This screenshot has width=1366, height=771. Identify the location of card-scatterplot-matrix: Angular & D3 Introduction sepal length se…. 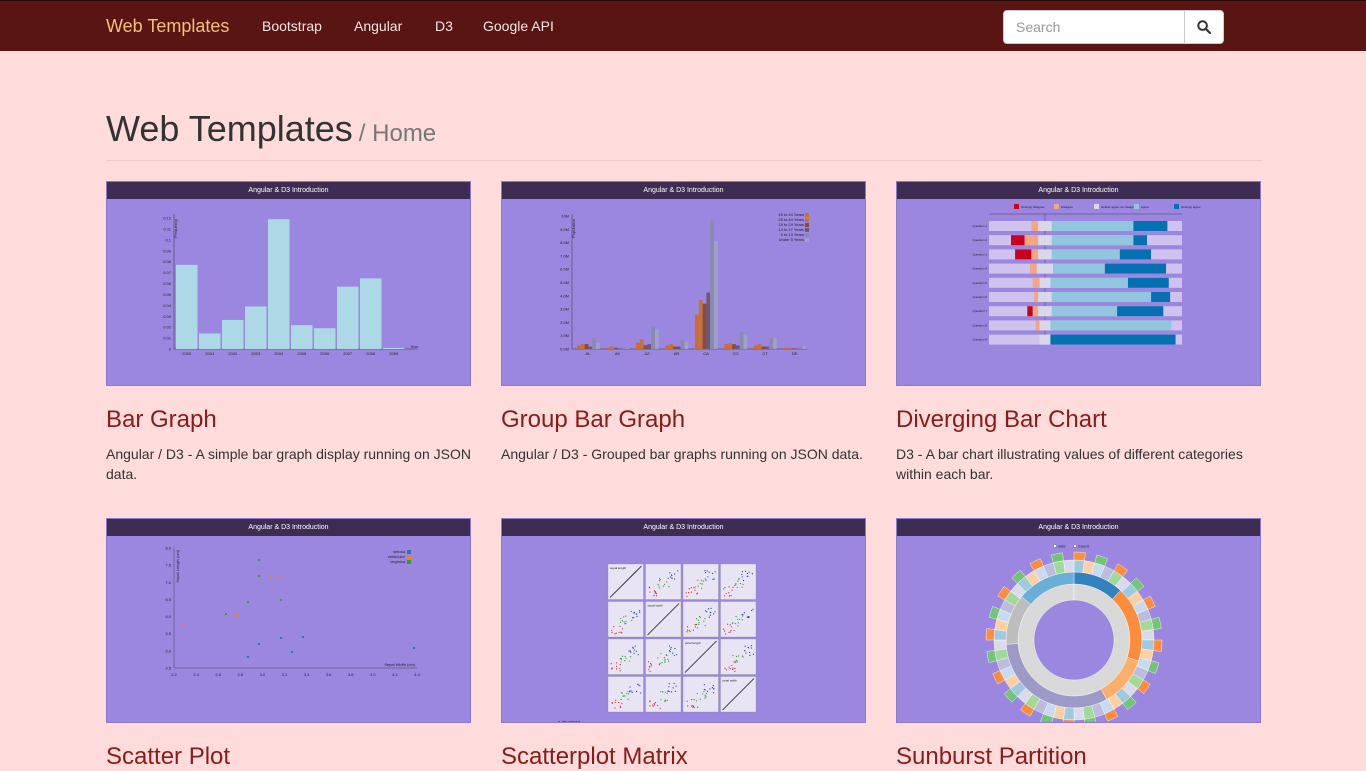
(683, 644).